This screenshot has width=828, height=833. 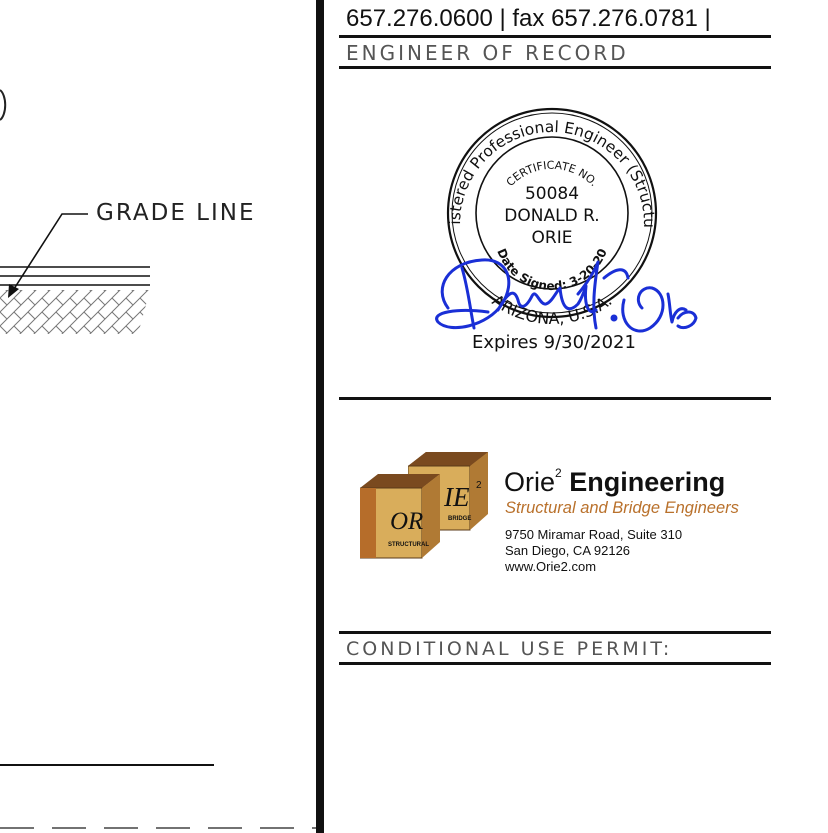 I want to click on company-website: www.Orie2.com, so click(x=593, y=567).